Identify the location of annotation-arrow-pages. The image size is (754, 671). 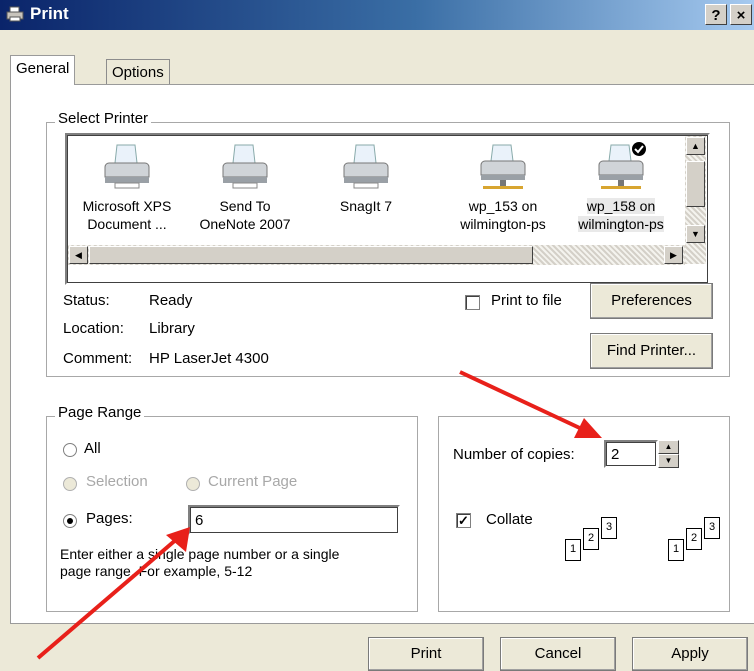
(113, 593).